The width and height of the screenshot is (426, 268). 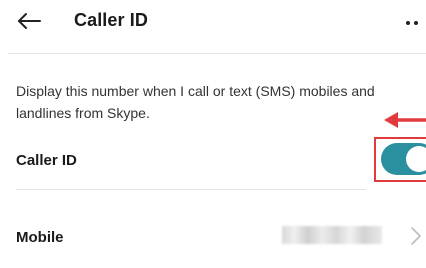 I want to click on caller-id-label: Caller ID, so click(x=46, y=160).